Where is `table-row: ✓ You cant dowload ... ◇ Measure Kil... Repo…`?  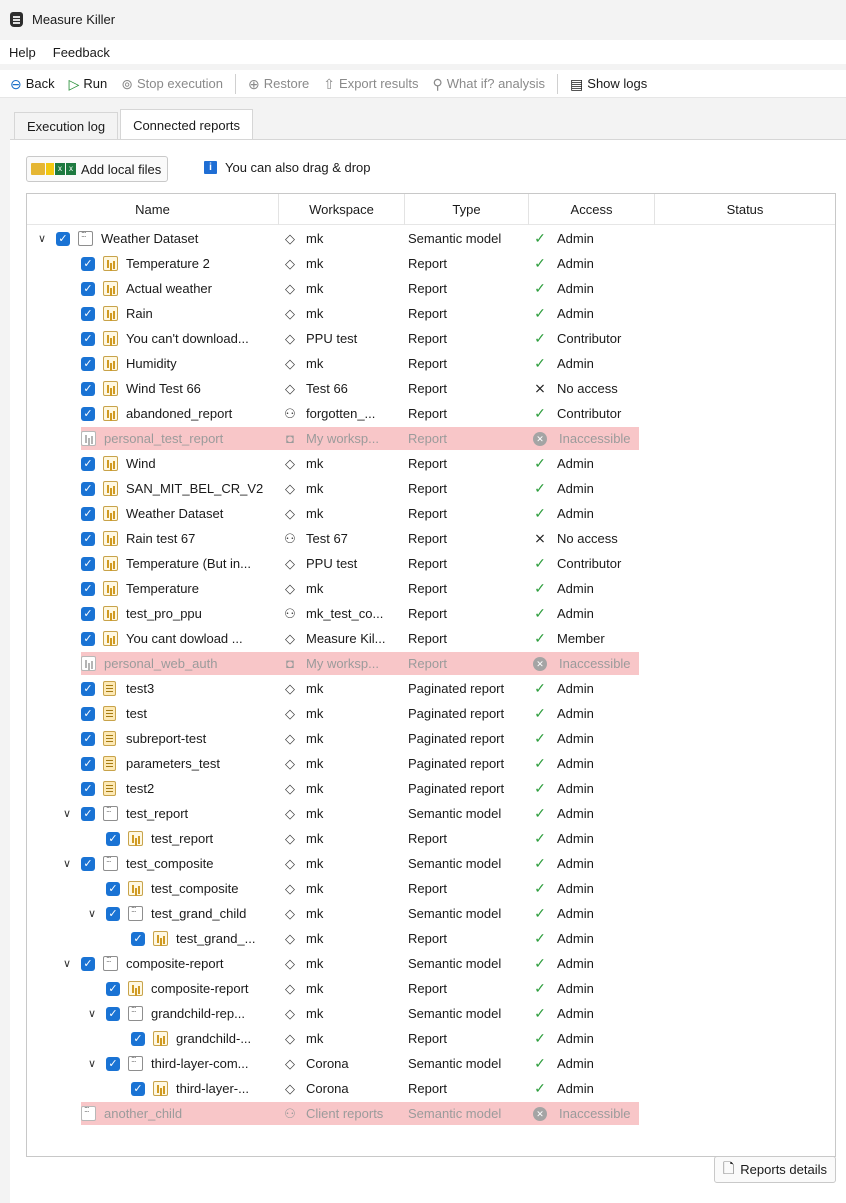 table-row: ✓ You cant dowload ... ◇ Measure Kil... Repo… is located at coordinates (431, 638).